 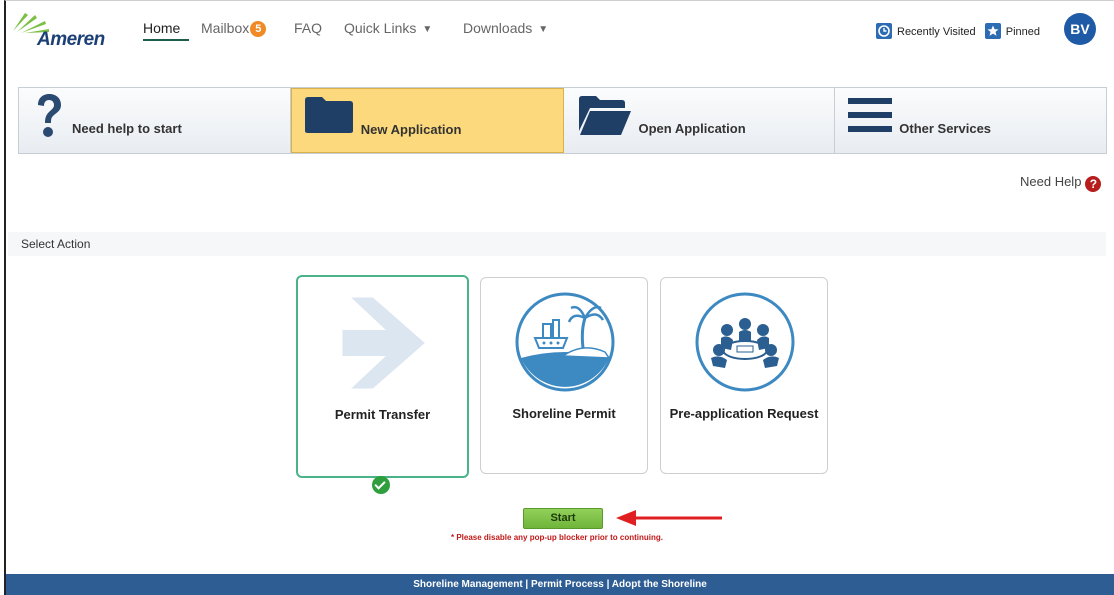 What do you see at coordinates (258, 29) in the screenshot?
I see `mailbox-count-badge: 5` at bounding box center [258, 29].